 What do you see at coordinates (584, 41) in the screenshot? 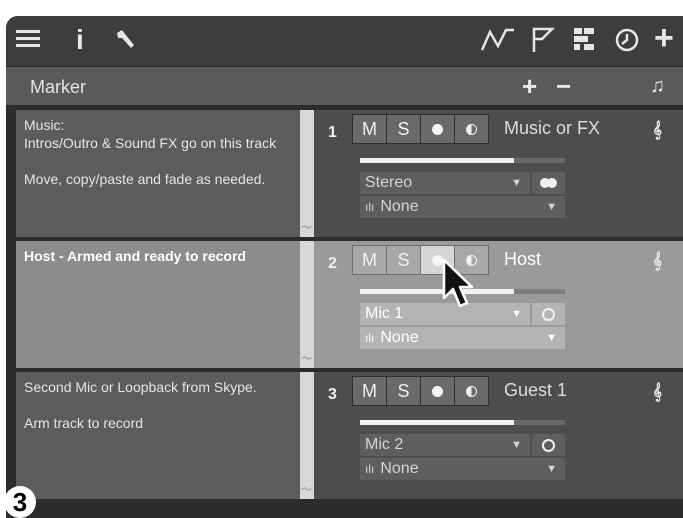
I see `arranger-icon` at bounding box center [584, 41].